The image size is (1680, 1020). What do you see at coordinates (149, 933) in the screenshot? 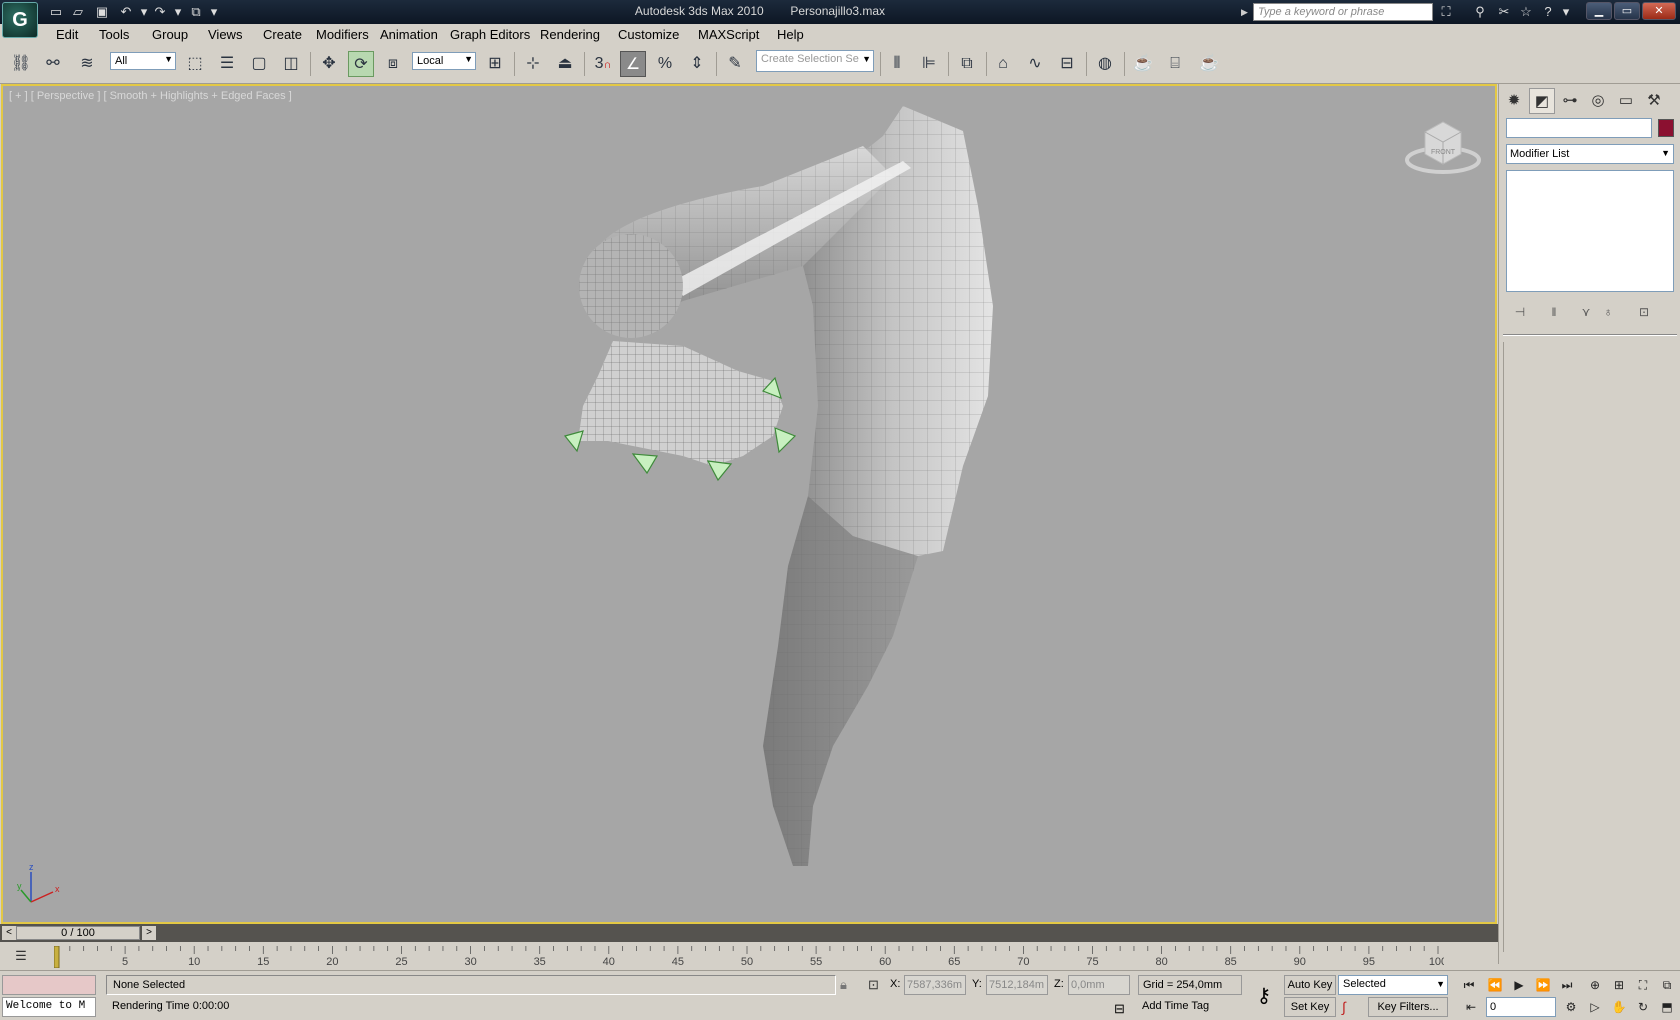
I see `next-frame-button: >` at bounding box center [149, 933].